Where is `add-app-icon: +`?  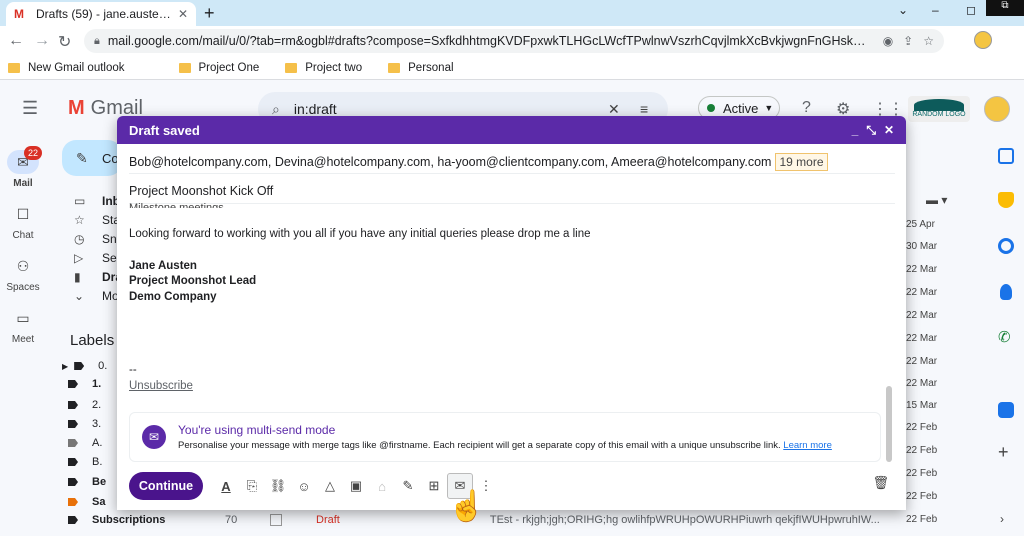 add-app-icon: + is located at coordinates (1003, 452).